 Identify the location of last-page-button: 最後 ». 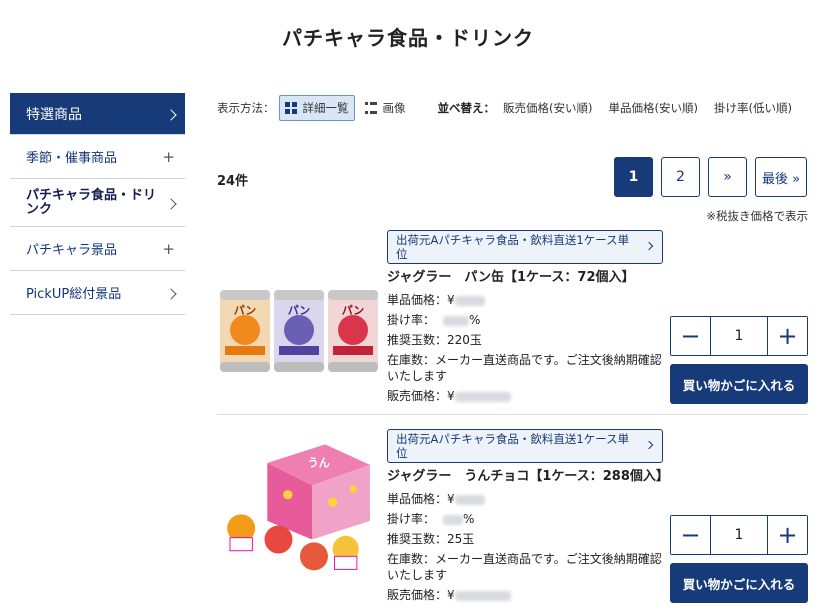
(781, 177).